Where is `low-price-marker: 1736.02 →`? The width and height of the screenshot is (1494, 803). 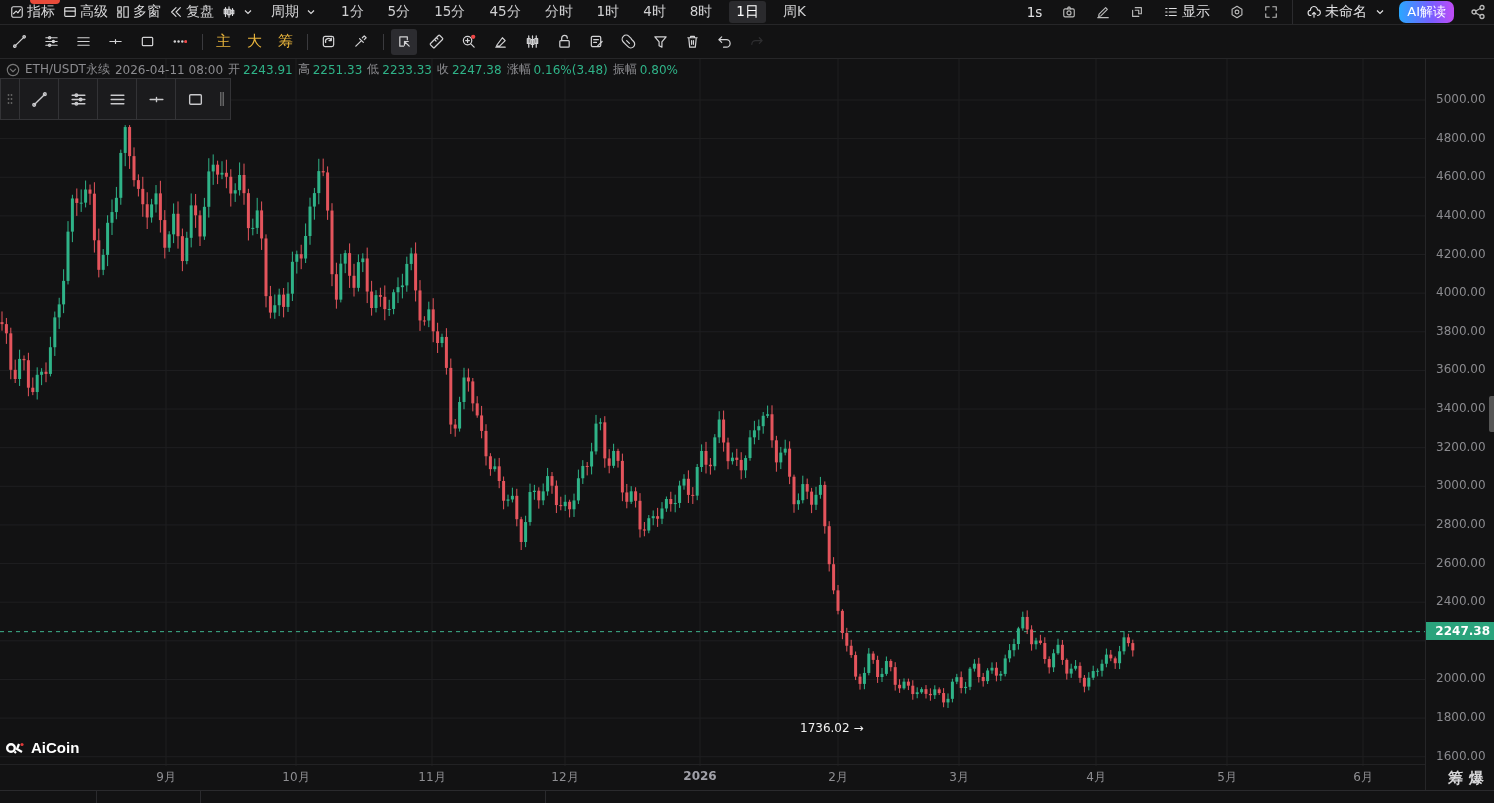 low-price-marker: 1736.02 → is located at coordinates (832, 728).